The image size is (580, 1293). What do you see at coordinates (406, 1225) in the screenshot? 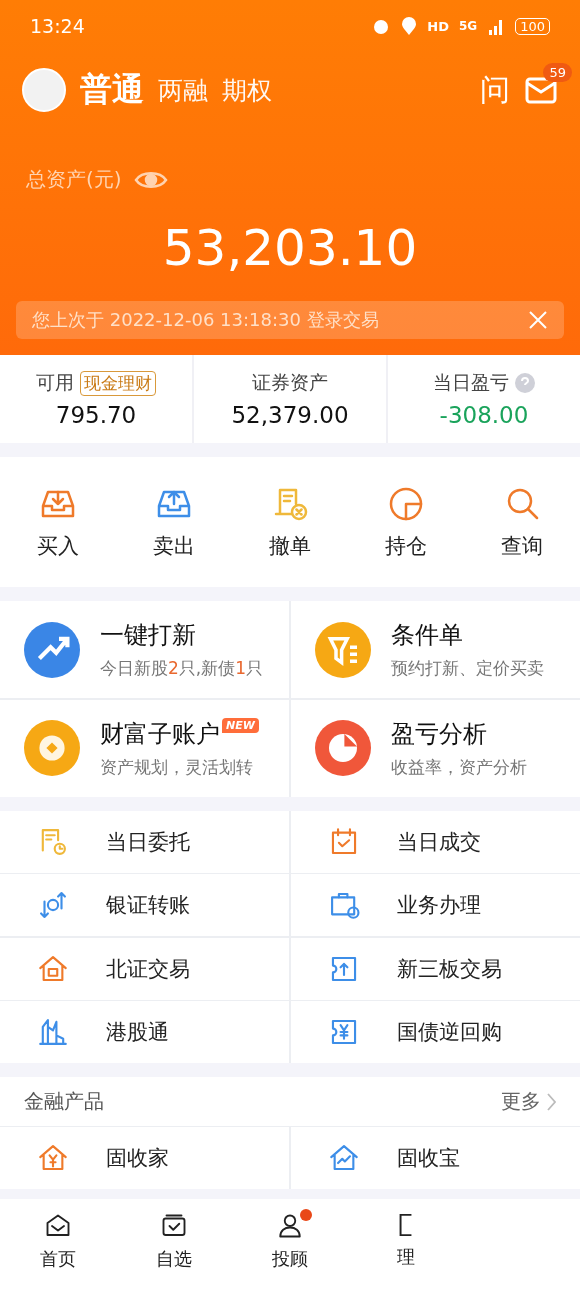
I see `bracket-icon` at bounding box center [406, 1225].